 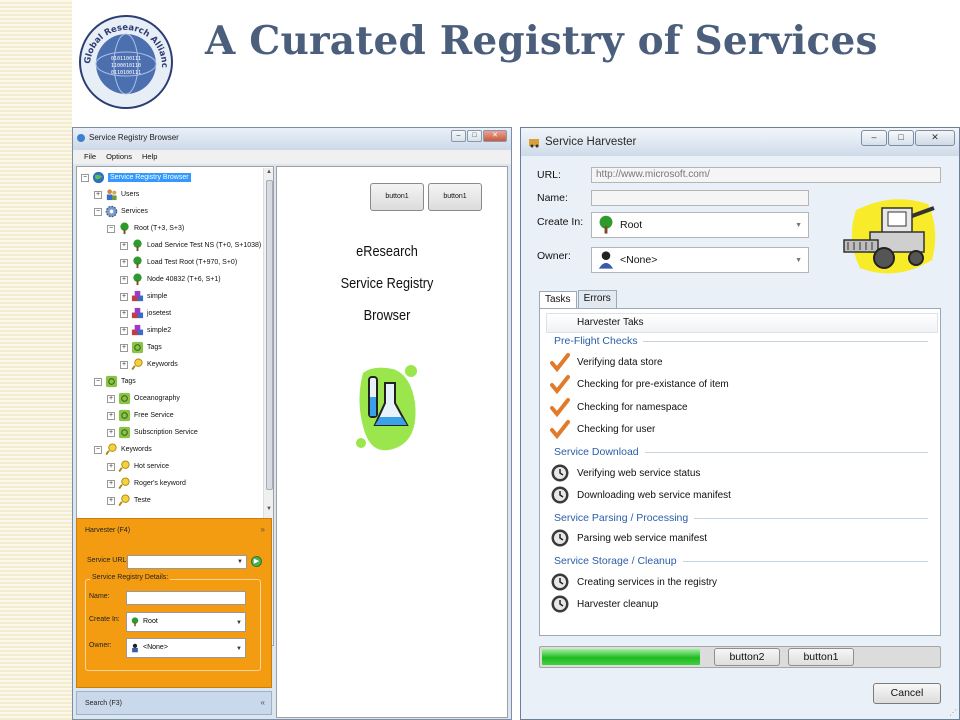 What do you see at coordinates (742, 323) in the screenshot?
I see `column-header: Harvester Taks` at bounding box center [742, 323].